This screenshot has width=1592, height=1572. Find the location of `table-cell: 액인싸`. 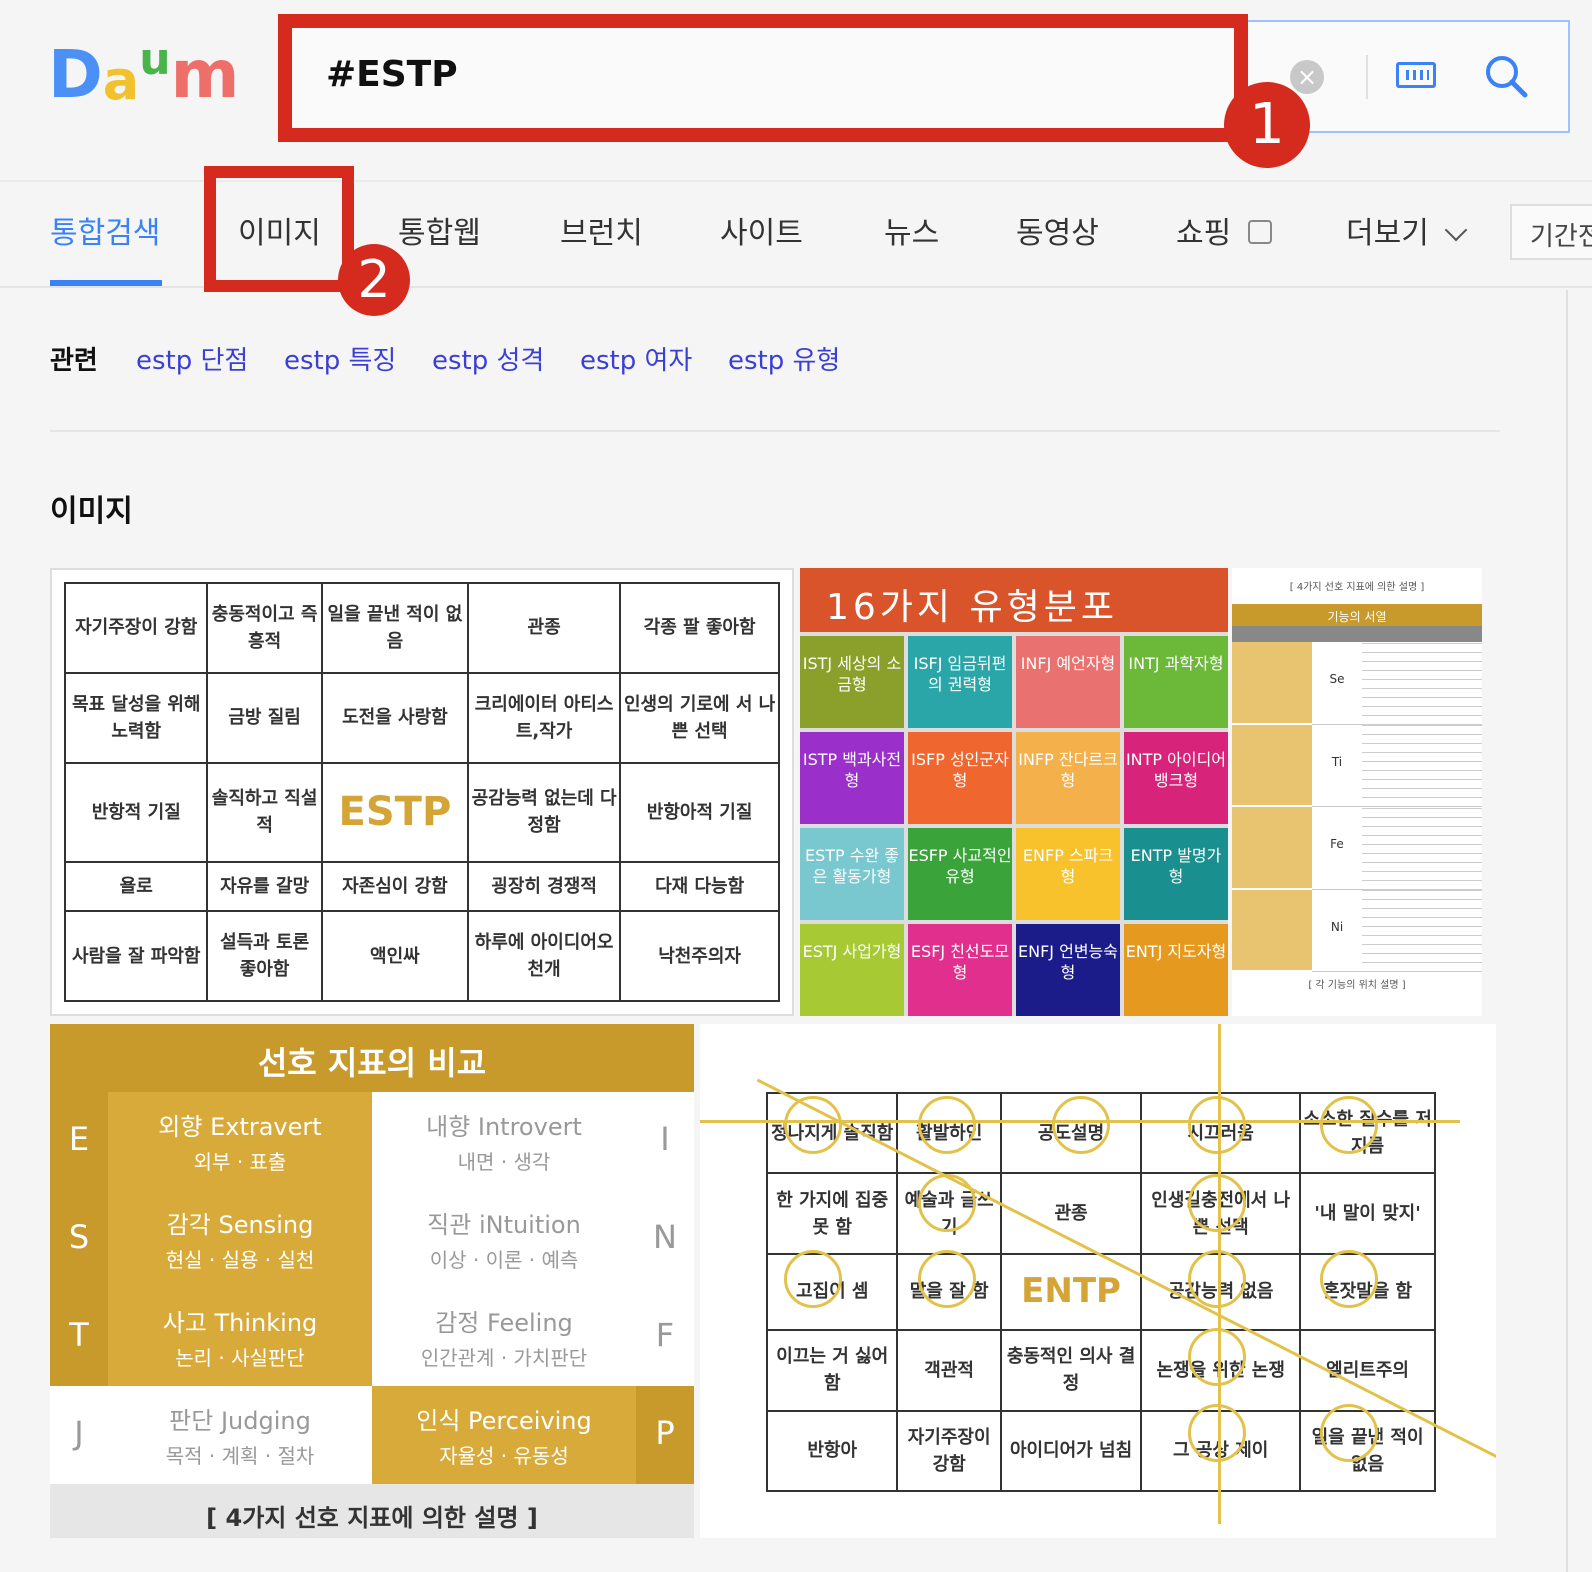

table-cell: 액인싸 is located at coordinates (395, 956).